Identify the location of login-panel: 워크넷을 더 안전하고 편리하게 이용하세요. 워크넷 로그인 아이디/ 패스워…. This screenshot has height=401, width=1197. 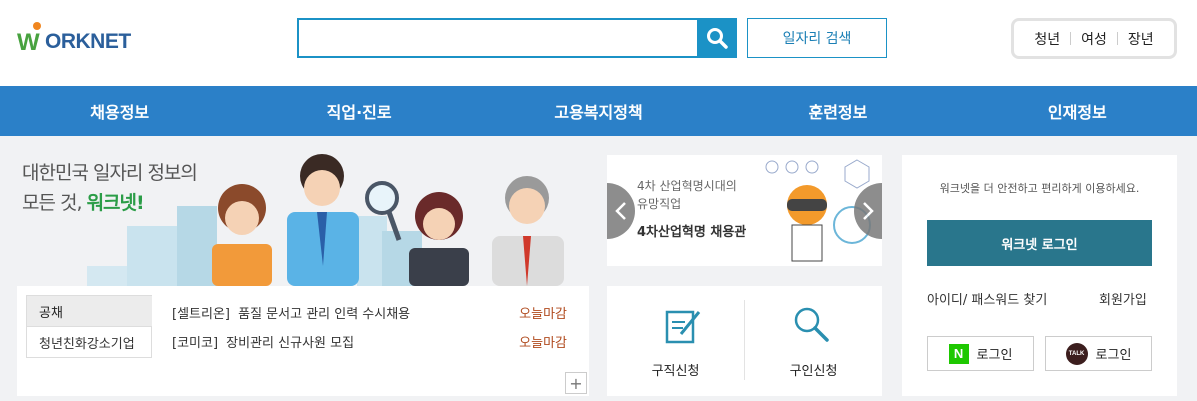
(1039, 275).